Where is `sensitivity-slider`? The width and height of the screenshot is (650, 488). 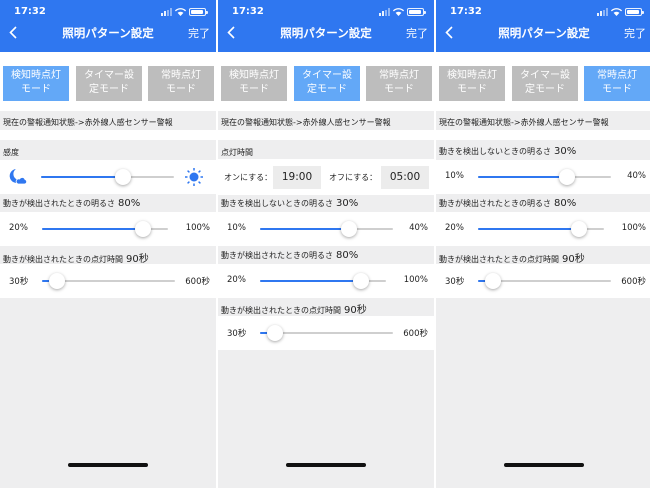
sensitivity-slider is located at coordinates (107, 177).